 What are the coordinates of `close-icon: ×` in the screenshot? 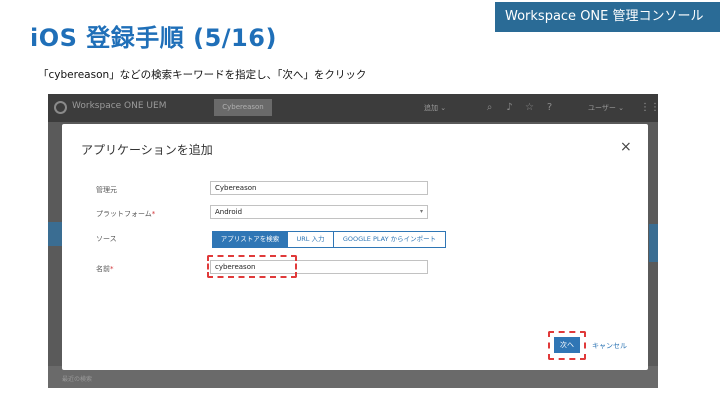 It's located at (626, 147).